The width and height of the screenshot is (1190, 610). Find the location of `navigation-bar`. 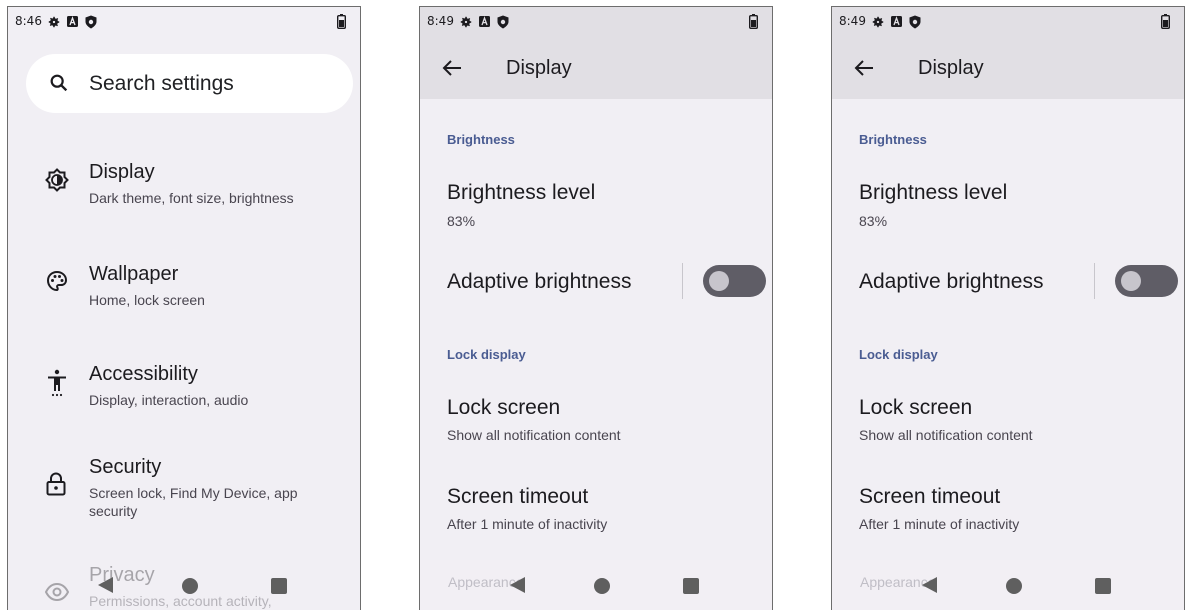

navigation-bar is located at coordinates (184, 585).